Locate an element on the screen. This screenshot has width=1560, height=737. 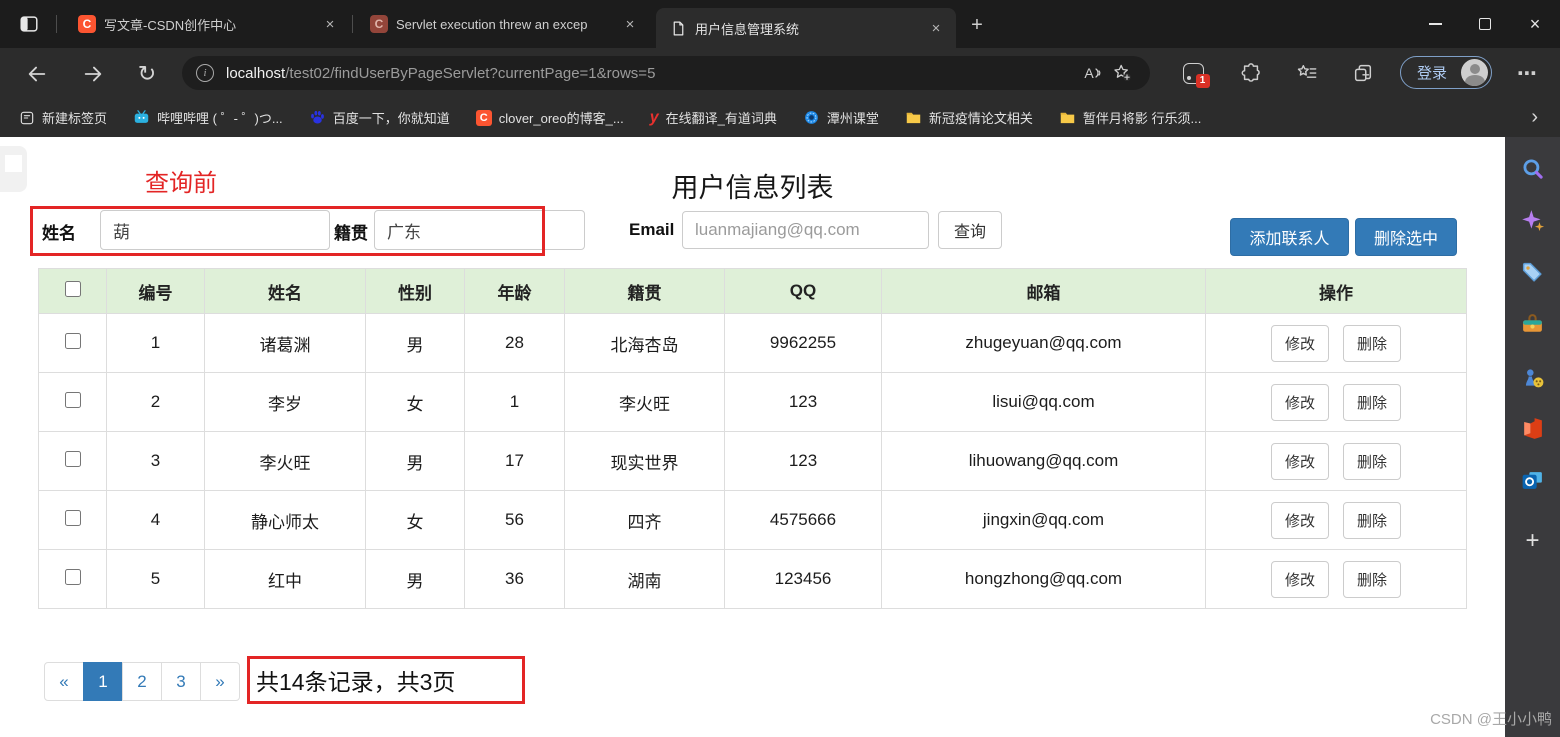
maximize-icon is located at coordinates (1485, 24).